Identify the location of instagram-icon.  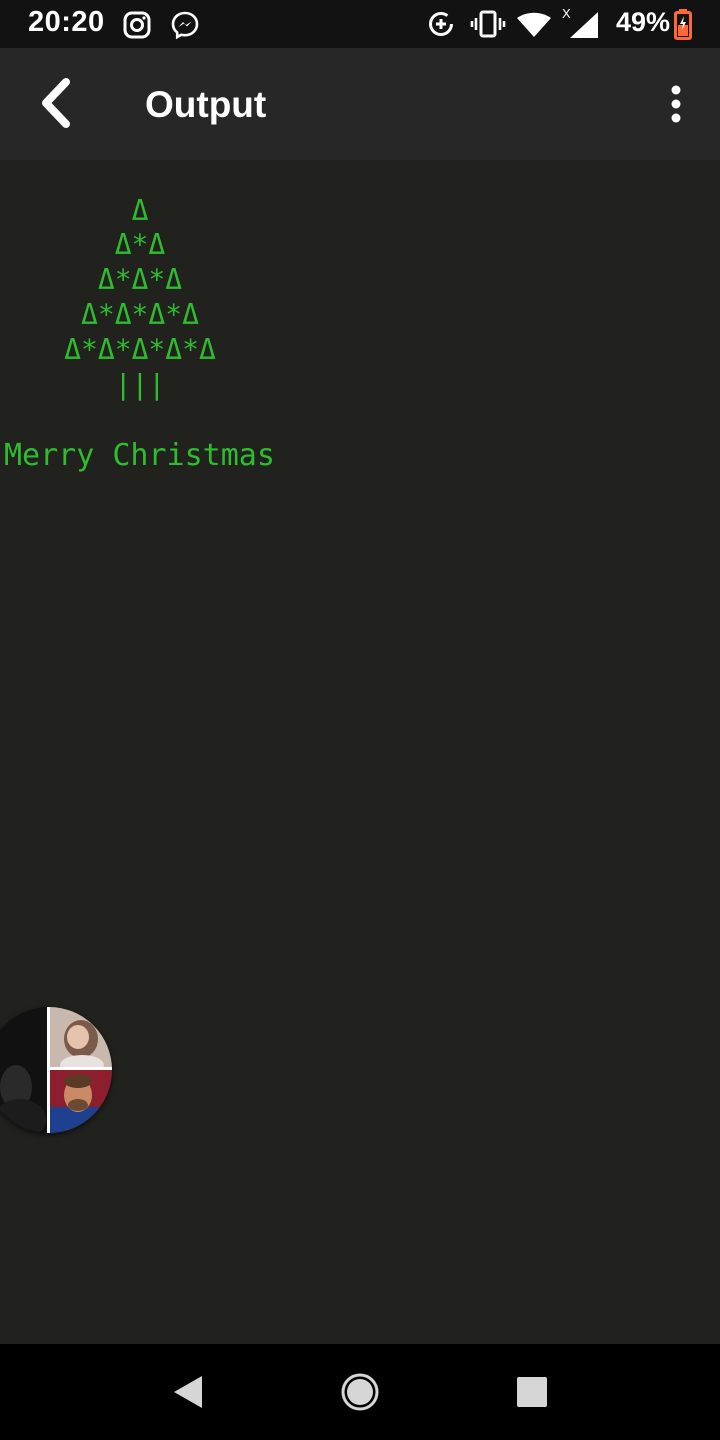
(137, 27).